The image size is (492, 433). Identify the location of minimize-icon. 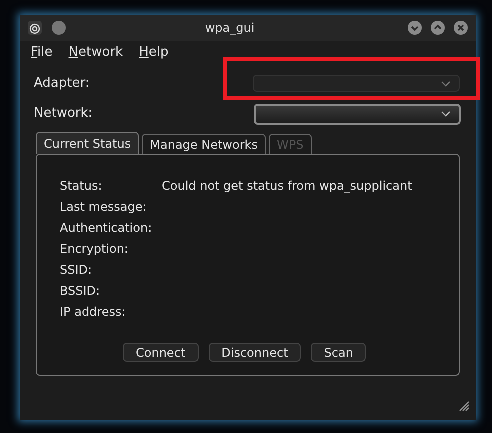
(415, 28).